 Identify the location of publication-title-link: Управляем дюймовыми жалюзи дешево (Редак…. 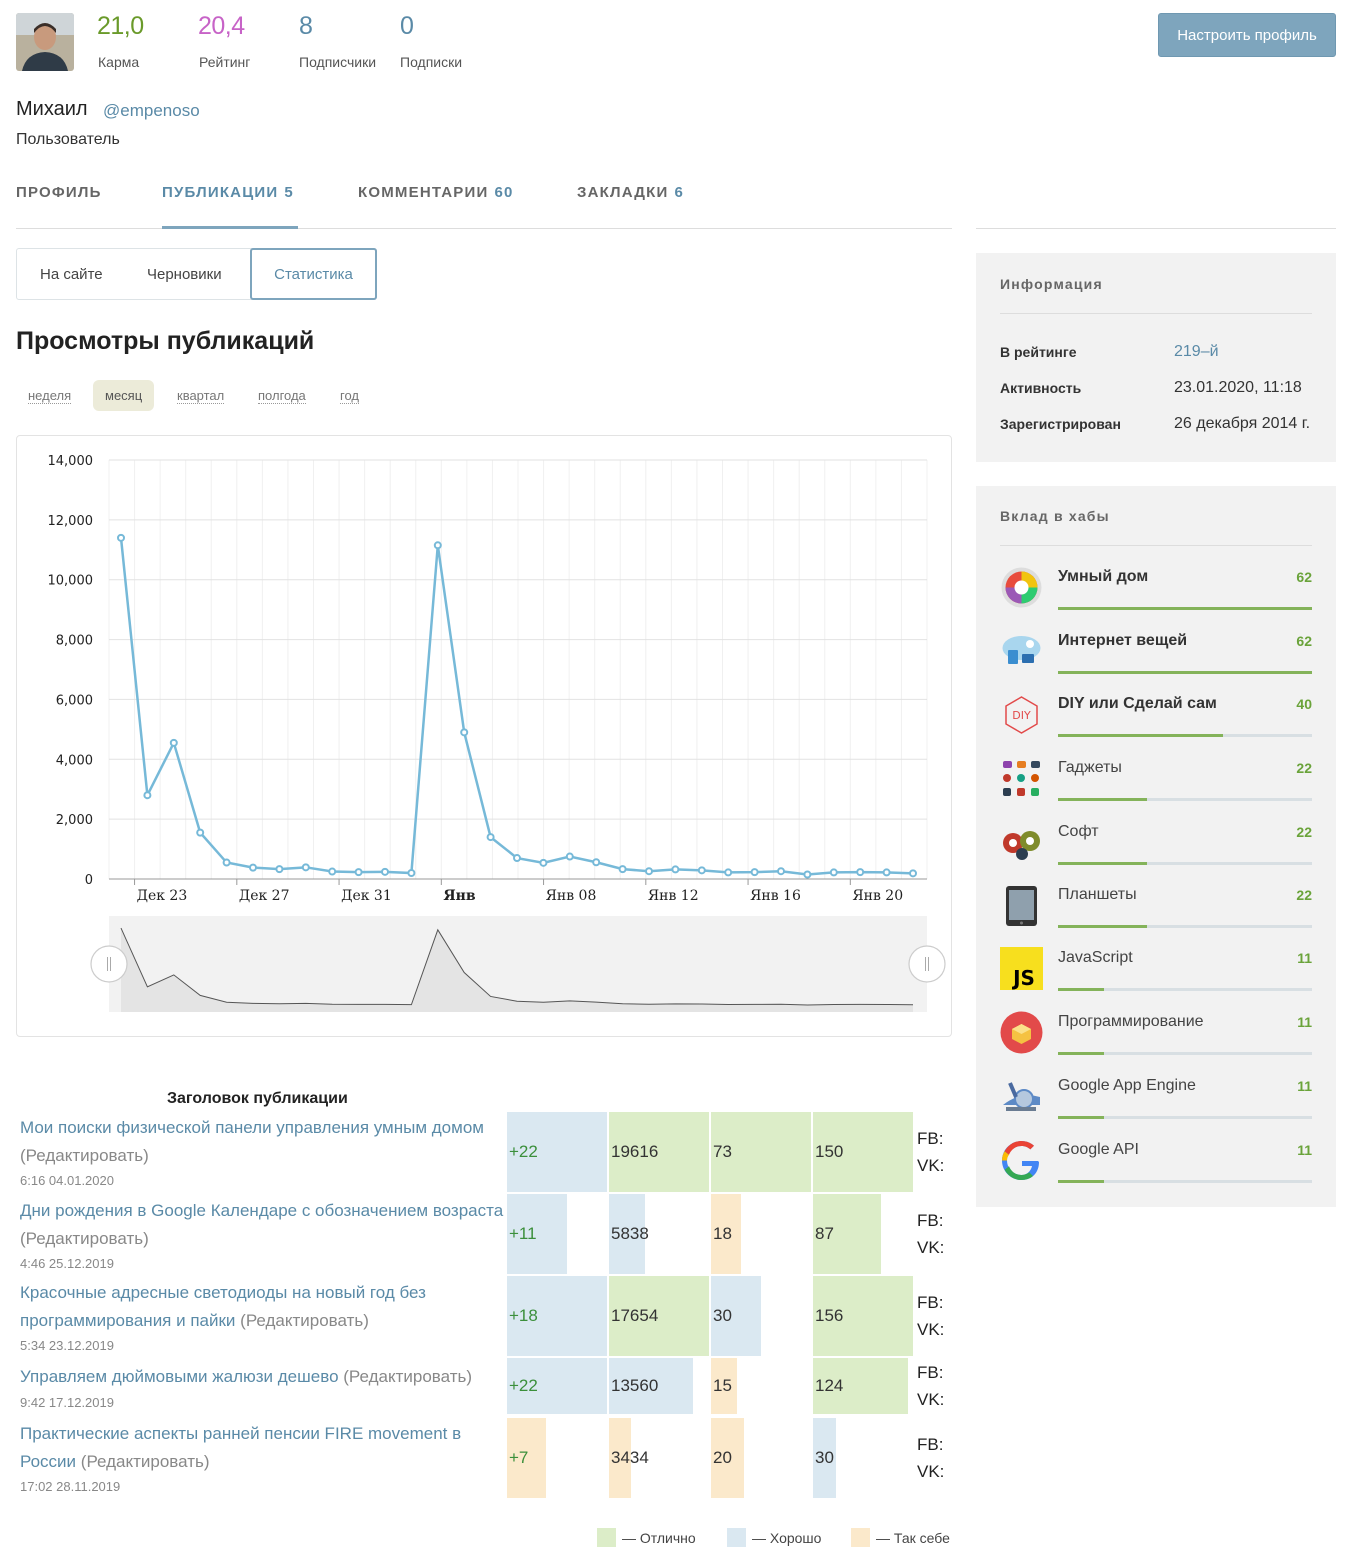
(262, 1377).